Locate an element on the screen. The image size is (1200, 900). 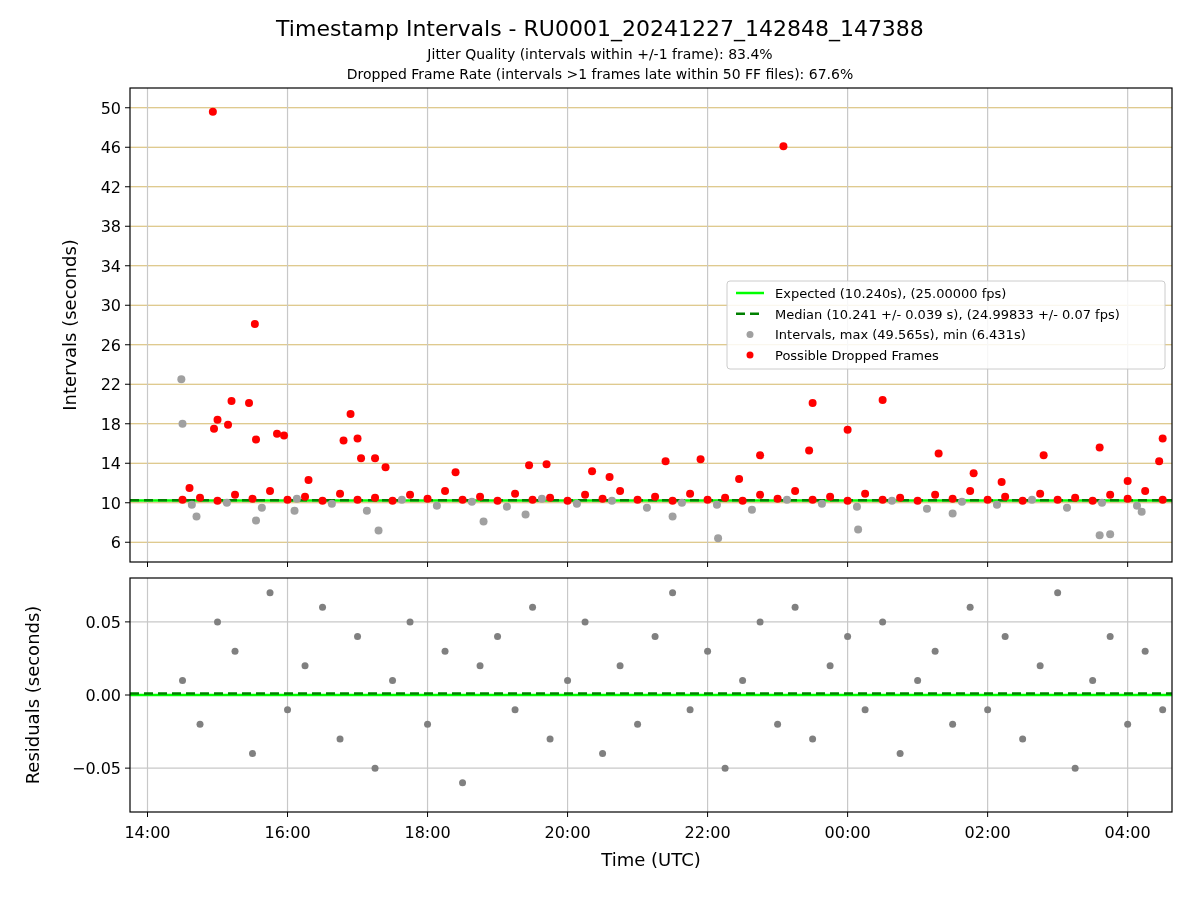
chart-title: Timestamp Intervals - RU0001_20241227_142848_147388 is located at coordinates (600, 29).